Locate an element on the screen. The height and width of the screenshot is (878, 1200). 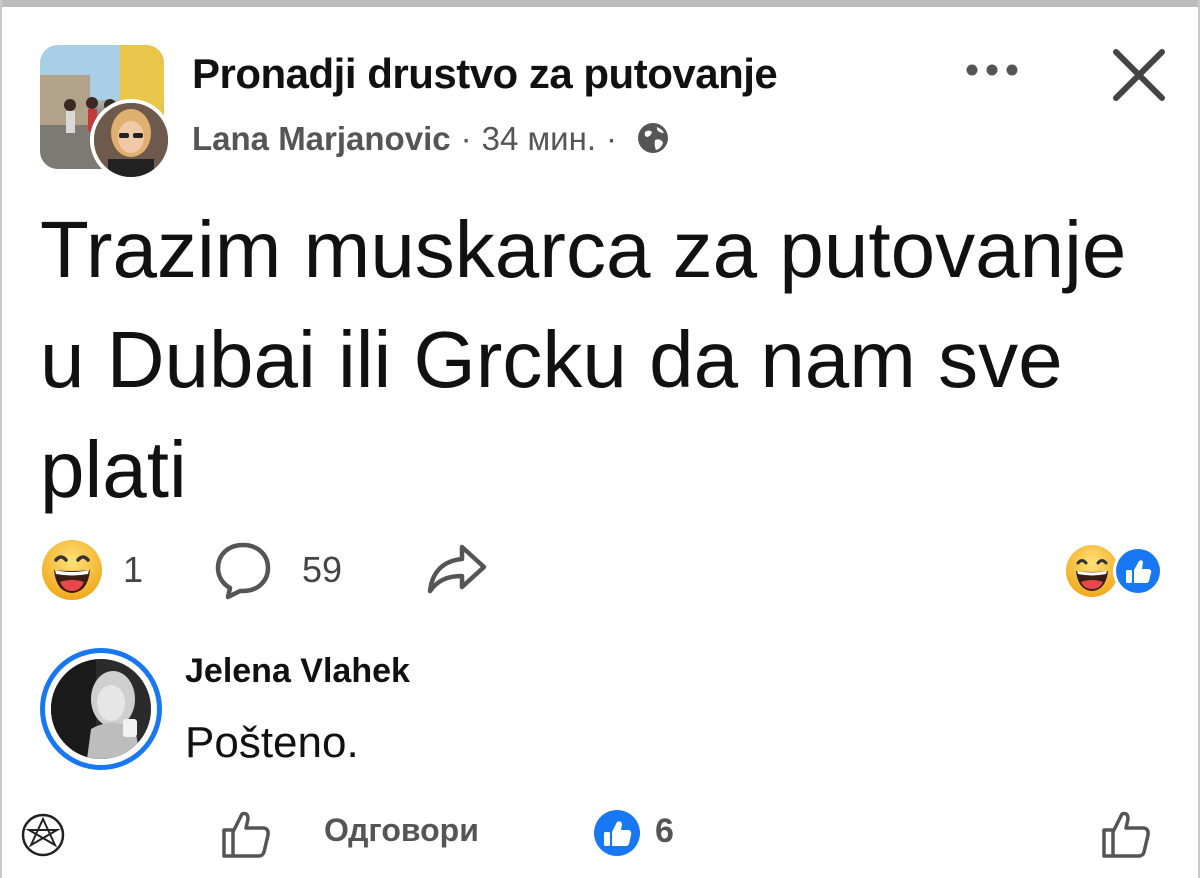
comment-like-button is located at coordinates (246, 834).